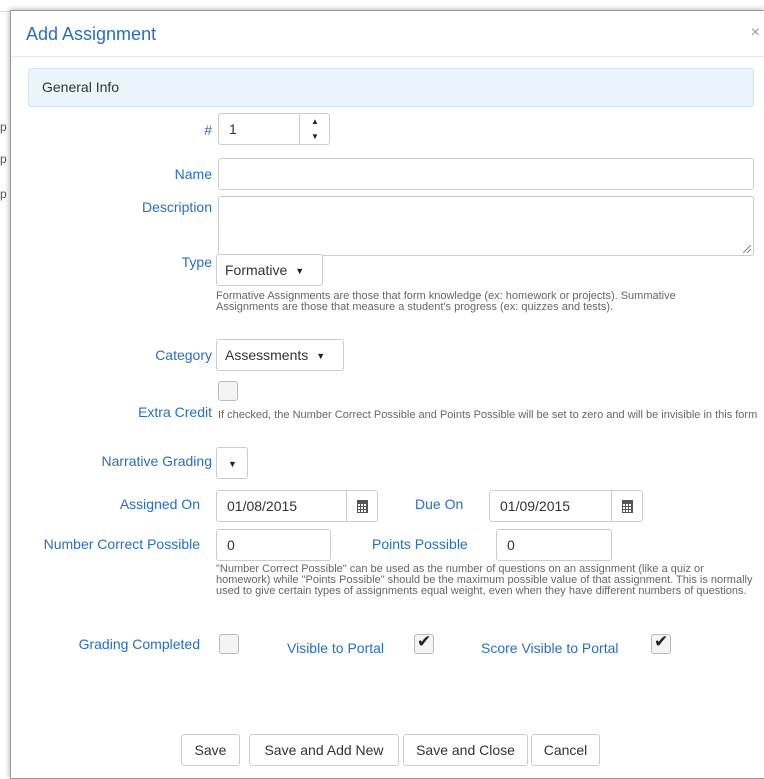 This screenshot has width=764, height=779. What do you see at coordinates (554, 545) in the screenshot?
I see `points-possible-field` at bounding box center [554, 545].